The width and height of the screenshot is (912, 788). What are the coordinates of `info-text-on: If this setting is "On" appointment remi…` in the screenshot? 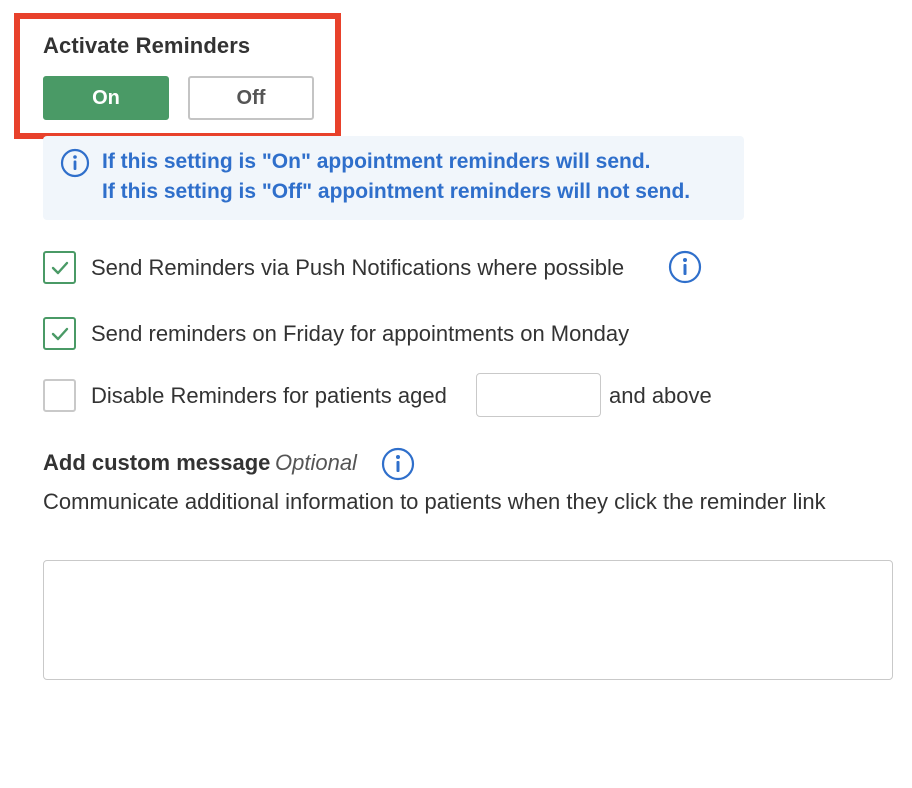 It's located at (376, 161).